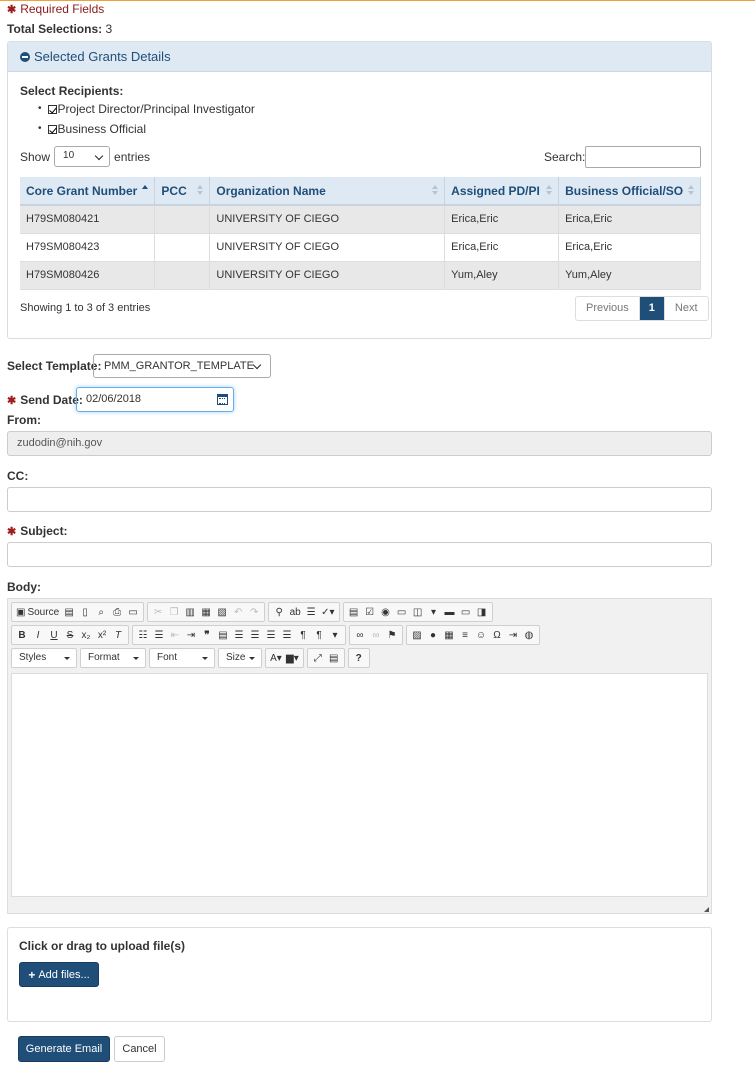 This screenshot has height=1066, width=755. I want to click on radio-icon: ◉, so click(386, 612).